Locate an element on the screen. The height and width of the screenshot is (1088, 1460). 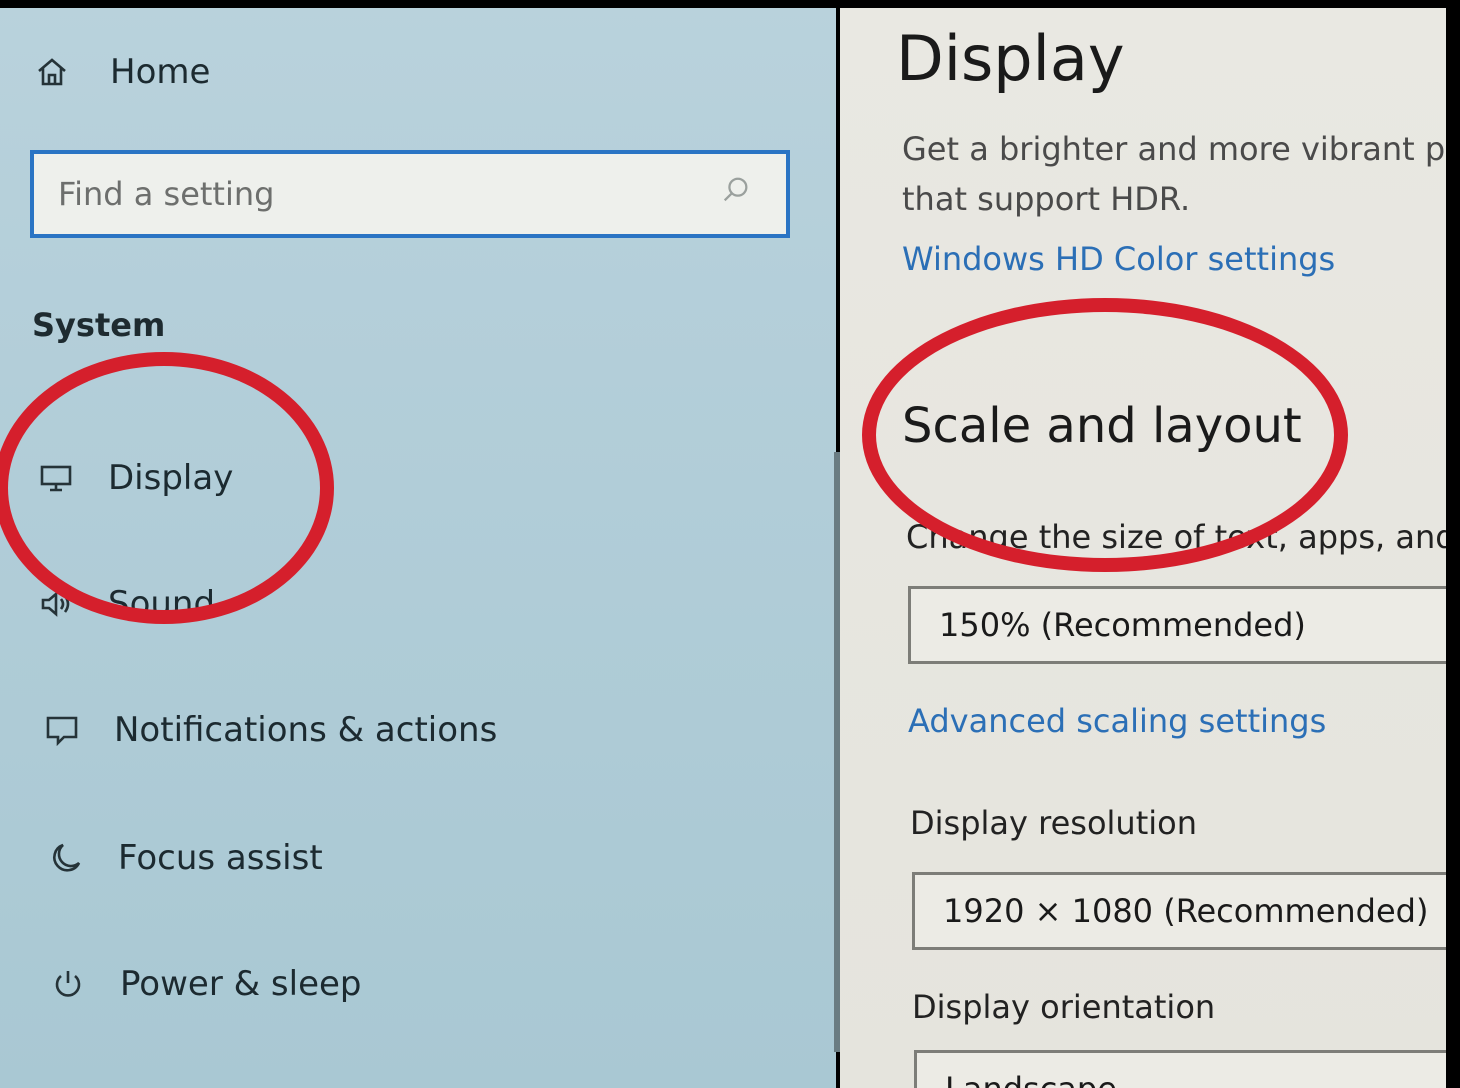
orientation-label: Display orientation is located at coordinates (1064, 1007).